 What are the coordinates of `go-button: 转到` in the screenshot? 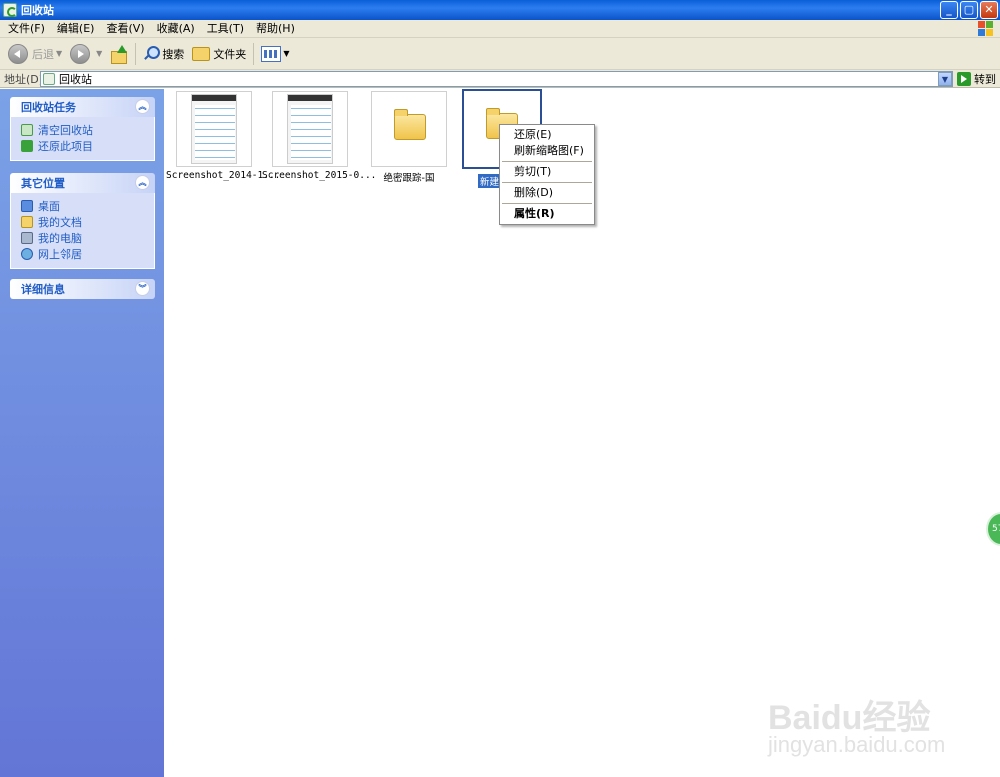 It's located at (976, 79).